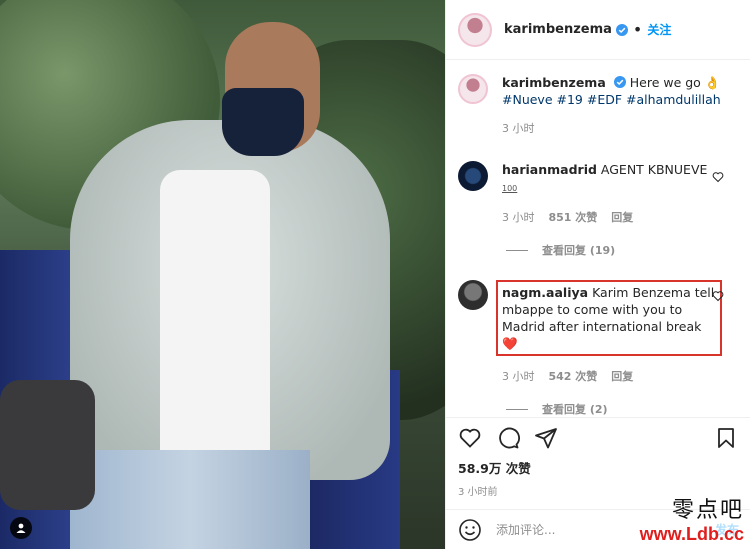  Describe the element at coordinates (598, 438) in the screenshot. I see `action-bar` at that location.